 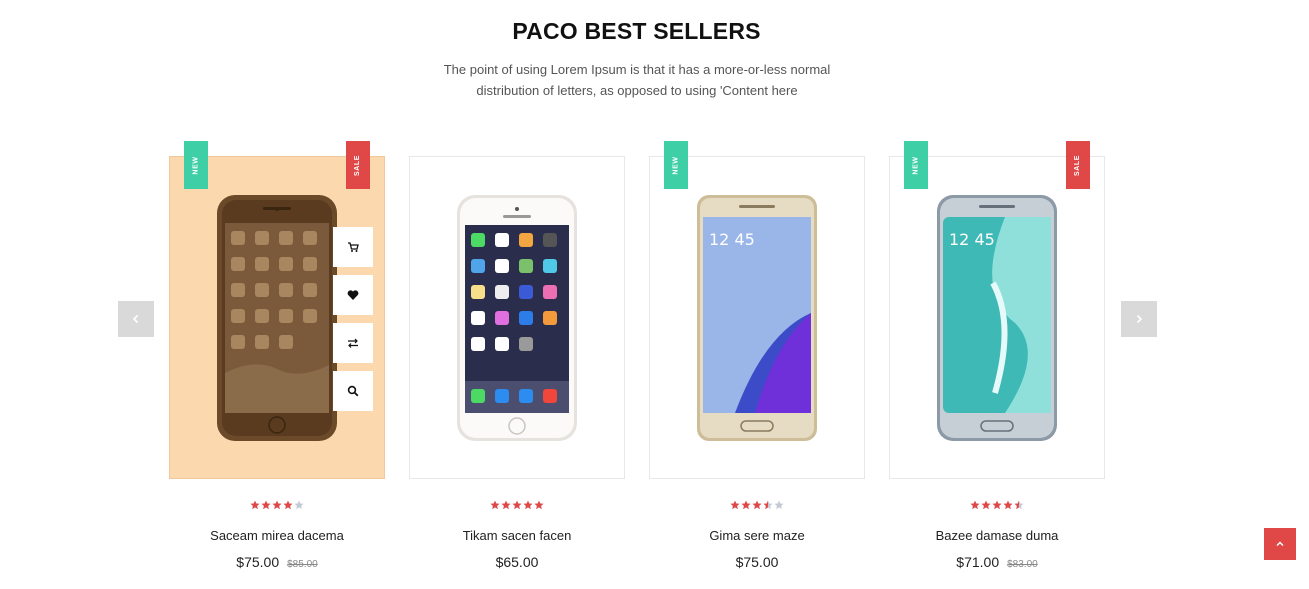 What do you see at coordinates (997, 535) in the screenshot?
I see `product-name: Bazee damase duma` at bounding box center [997, 535].